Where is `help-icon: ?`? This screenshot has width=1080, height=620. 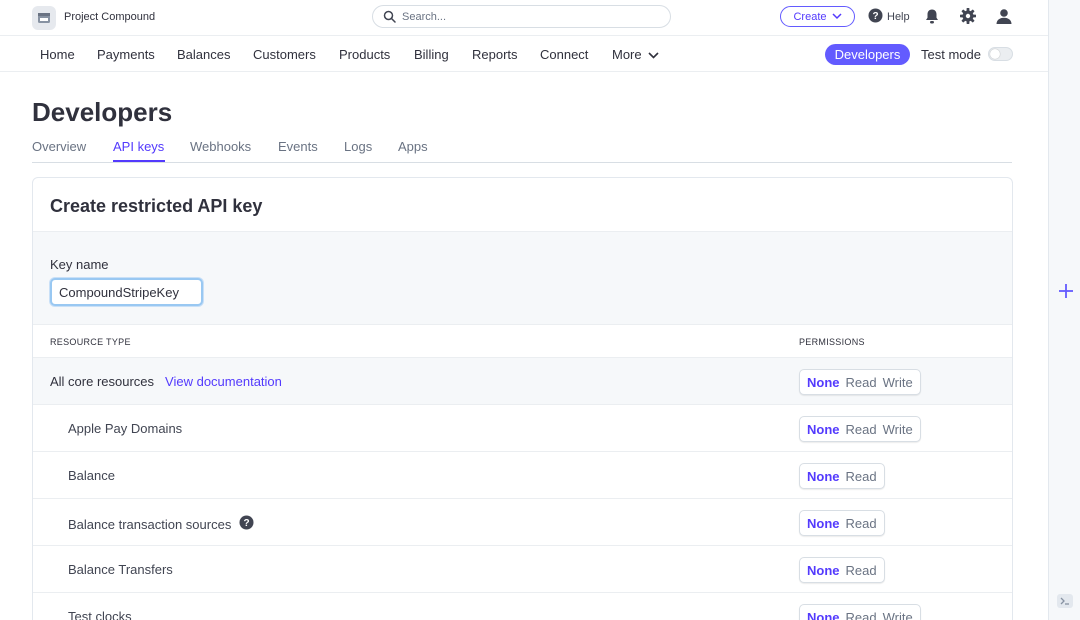
help-icon: ? is located at coordinates (875, 17).